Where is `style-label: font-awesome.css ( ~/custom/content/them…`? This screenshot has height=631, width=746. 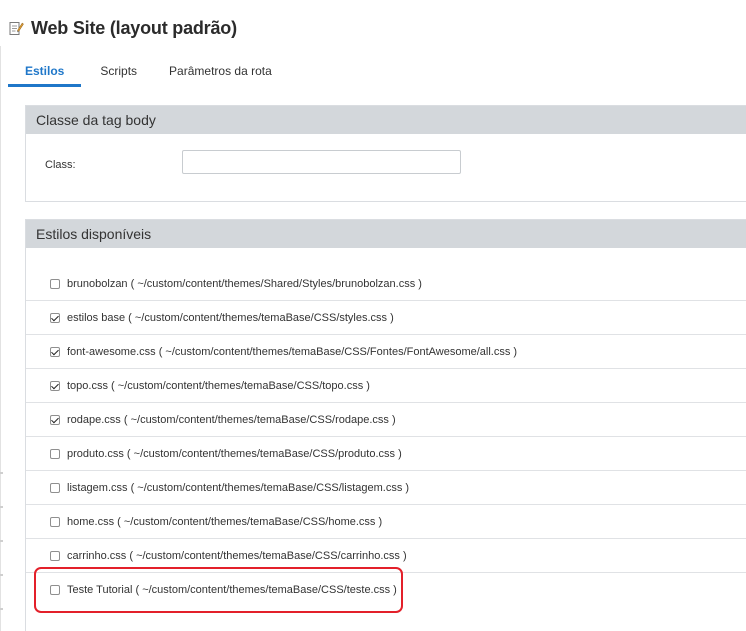
style-label: font-awesome.css ( ~/custom/content/them… is located at coordinates (292, 351).